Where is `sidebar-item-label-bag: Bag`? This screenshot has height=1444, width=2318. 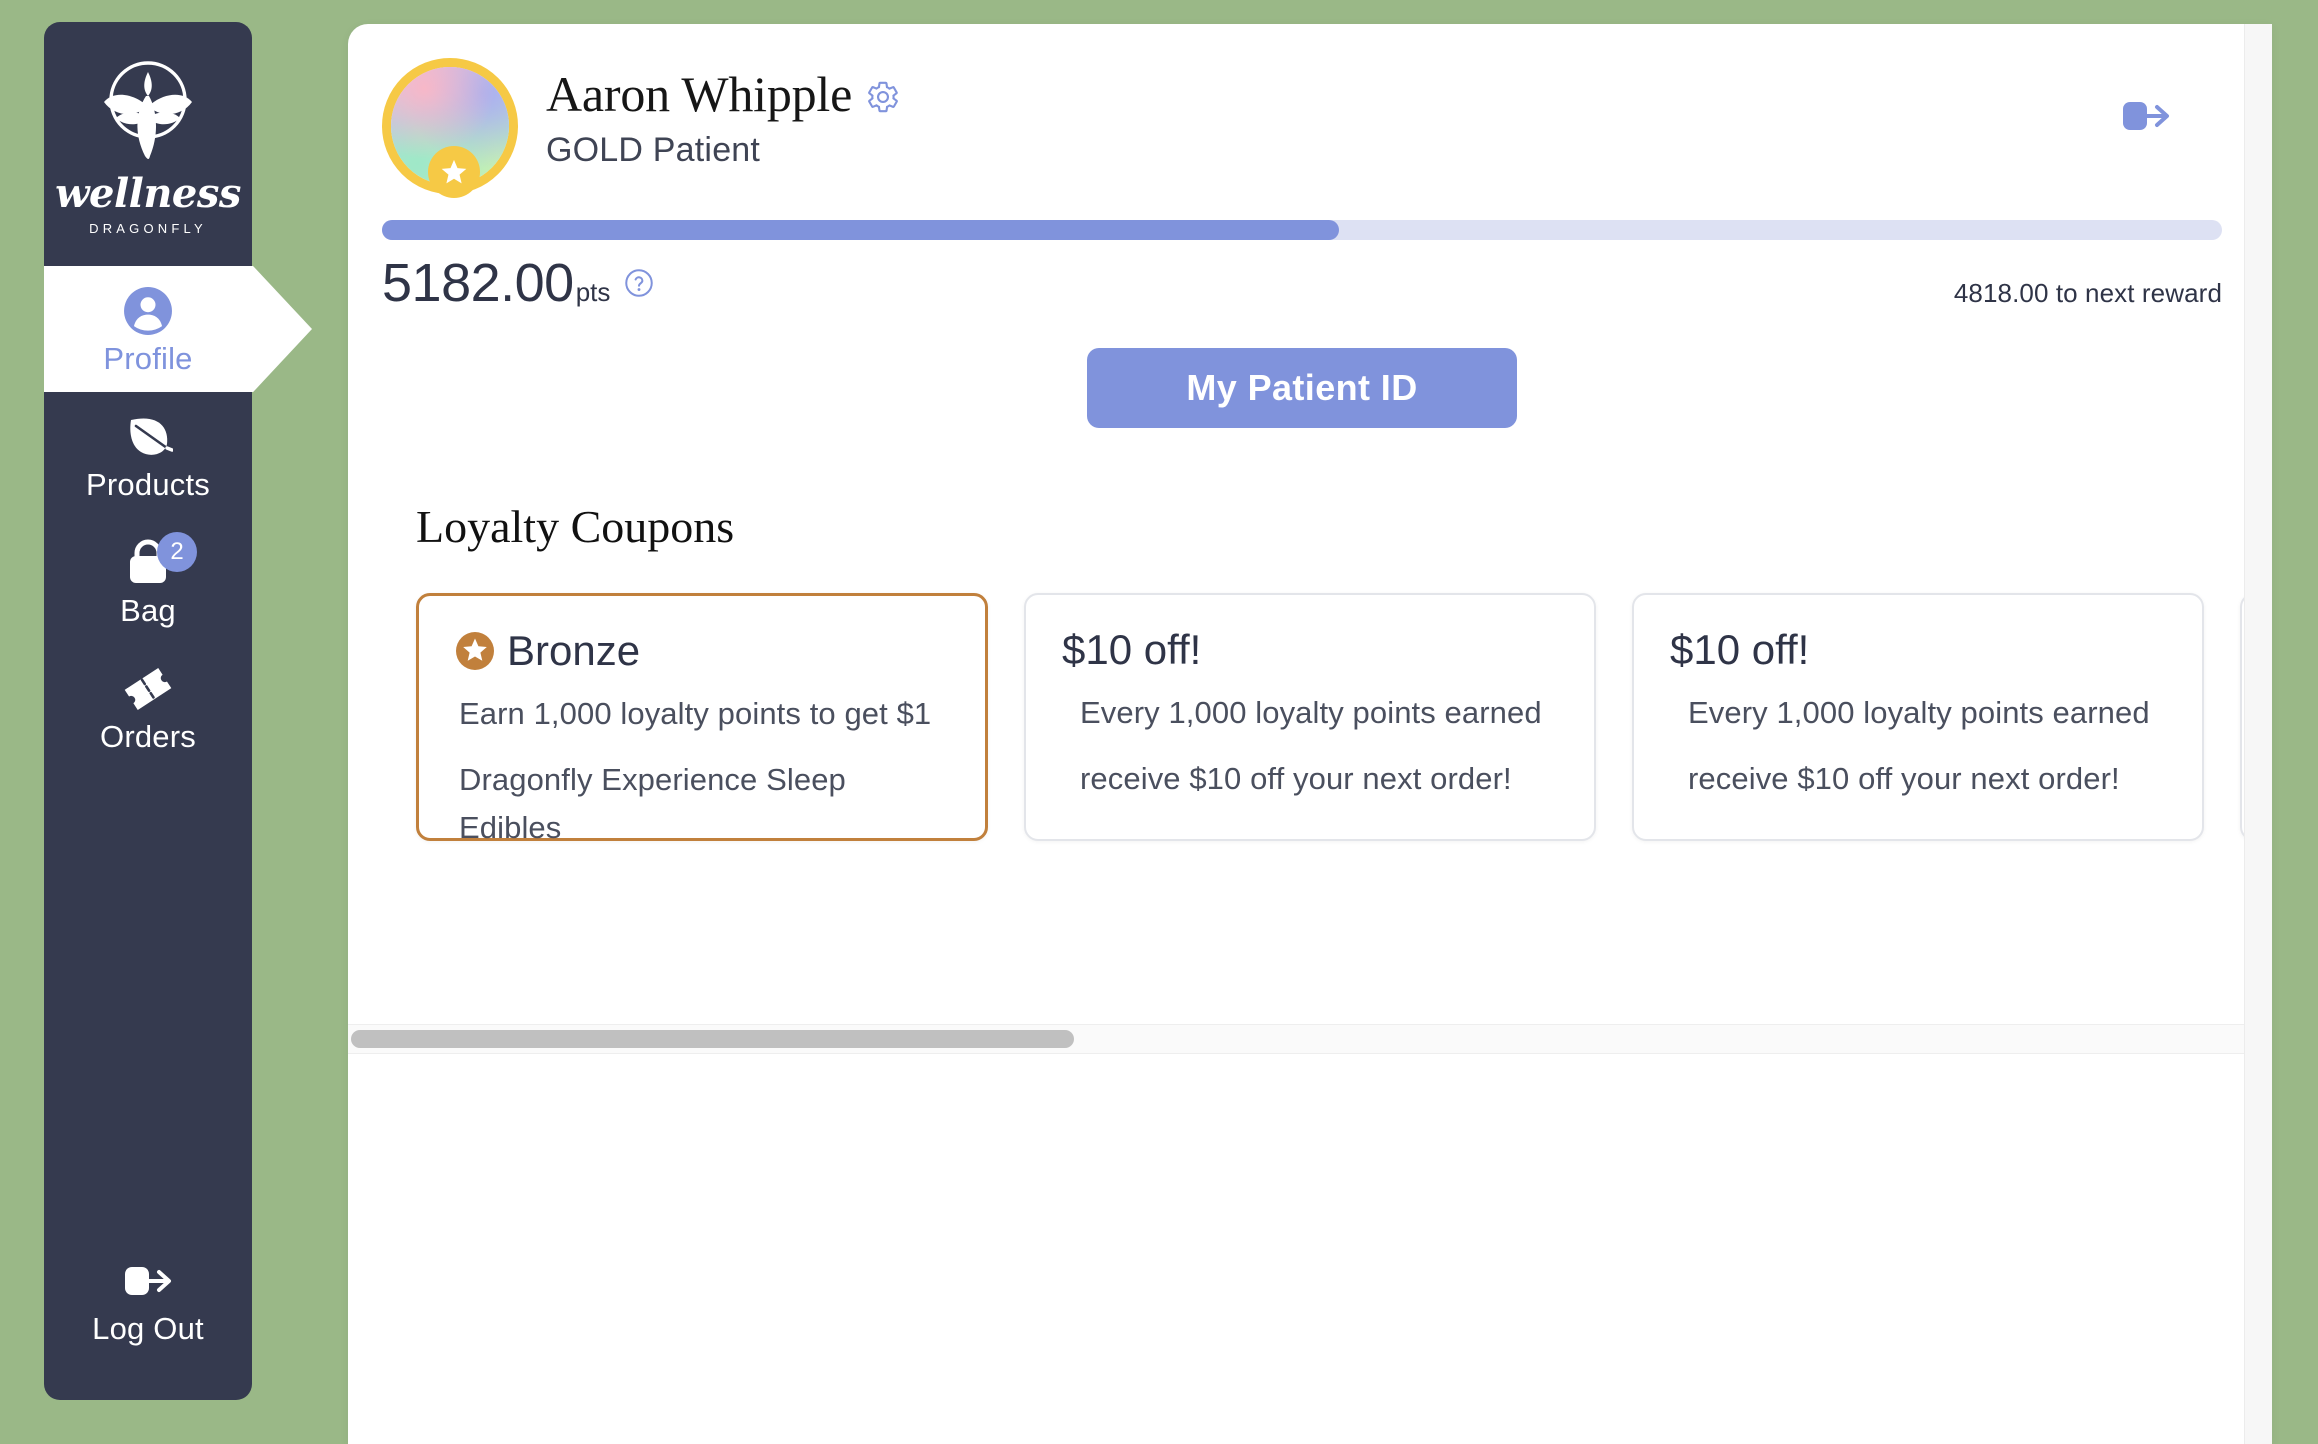
sidebar-item-label-bag: Bag is located at coordinates (148, 611).